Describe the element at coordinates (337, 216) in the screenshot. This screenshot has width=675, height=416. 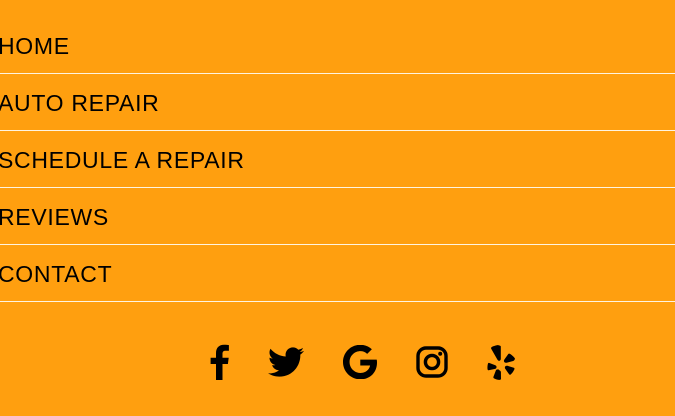
I see `menu-item-reviews: REVIEWS` at that location.